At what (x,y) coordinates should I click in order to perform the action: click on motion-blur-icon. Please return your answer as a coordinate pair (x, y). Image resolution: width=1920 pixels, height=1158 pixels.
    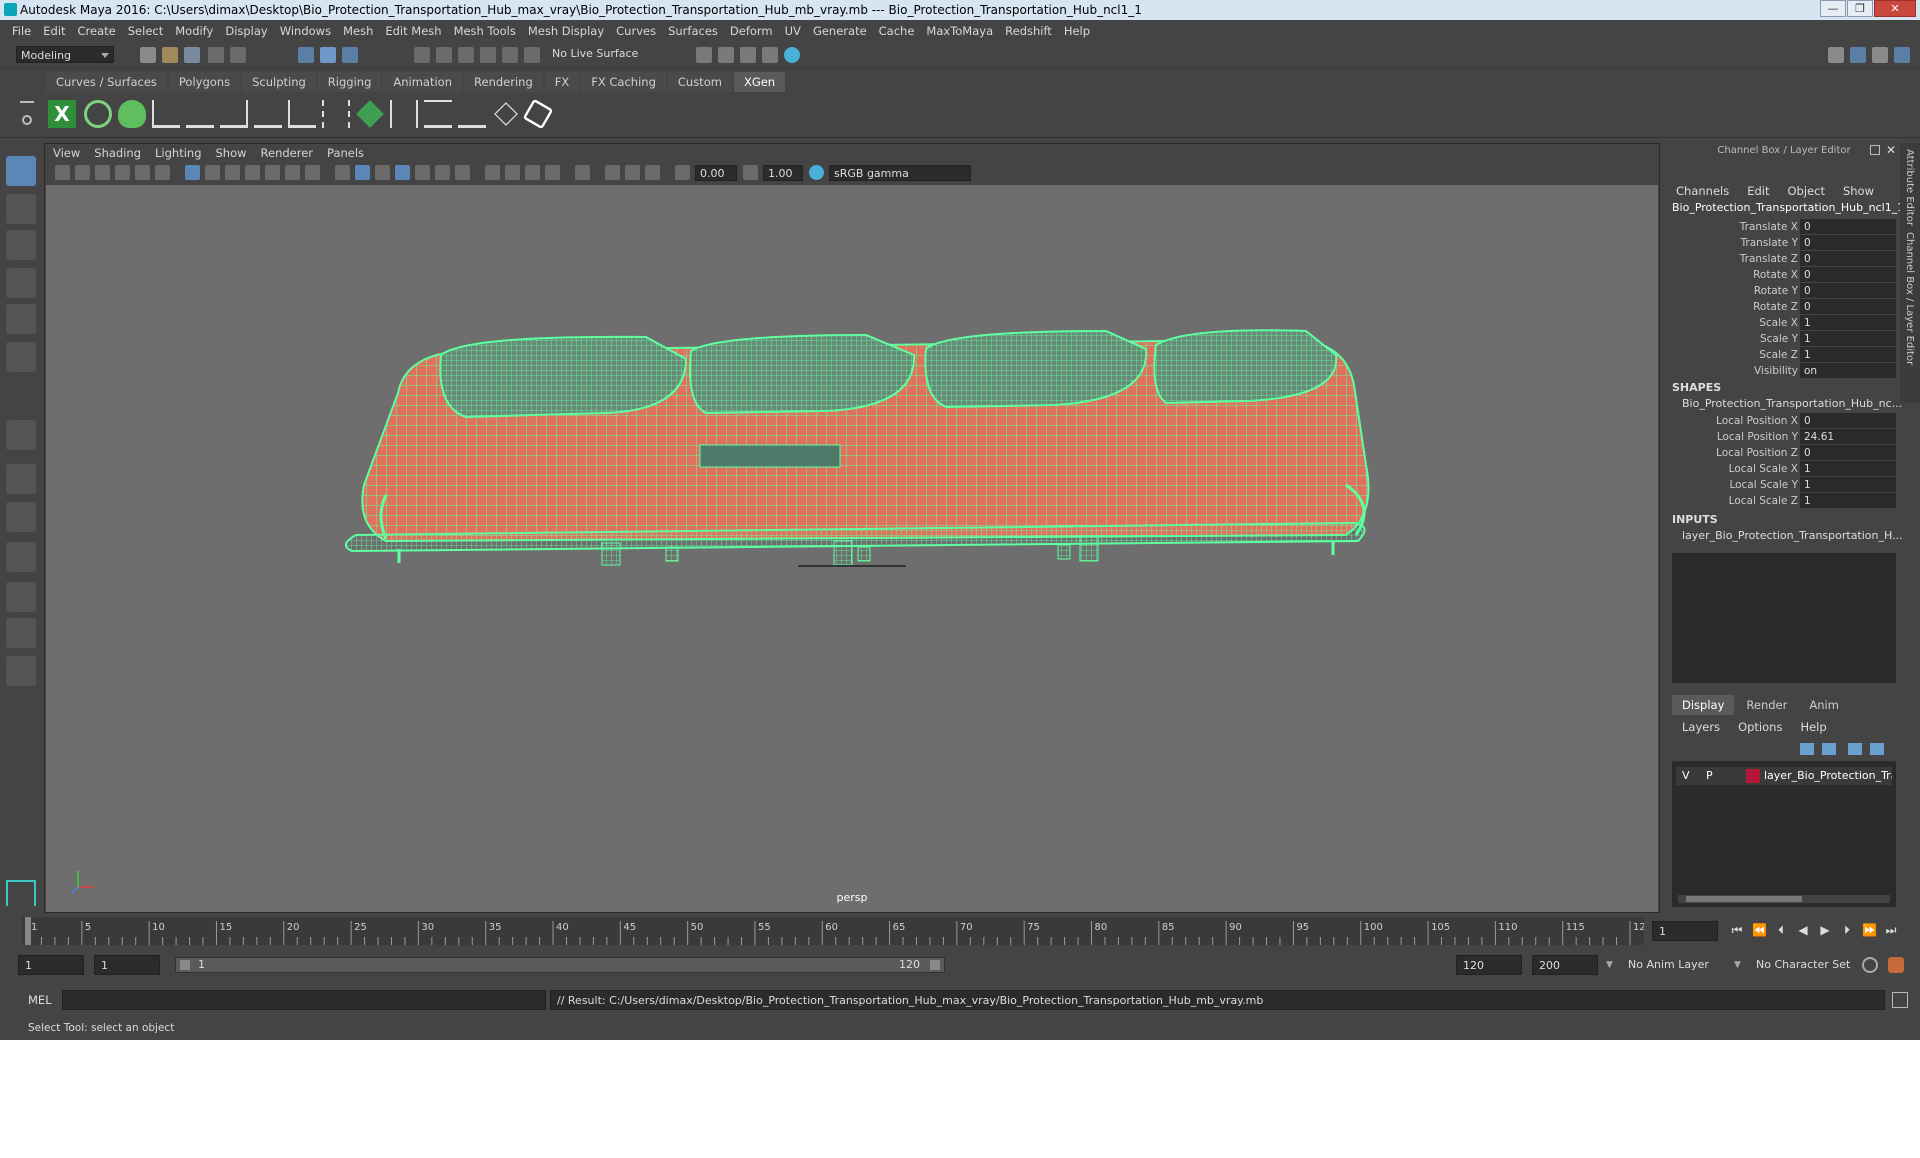
    Looking at the image, I should click on (512, 172).